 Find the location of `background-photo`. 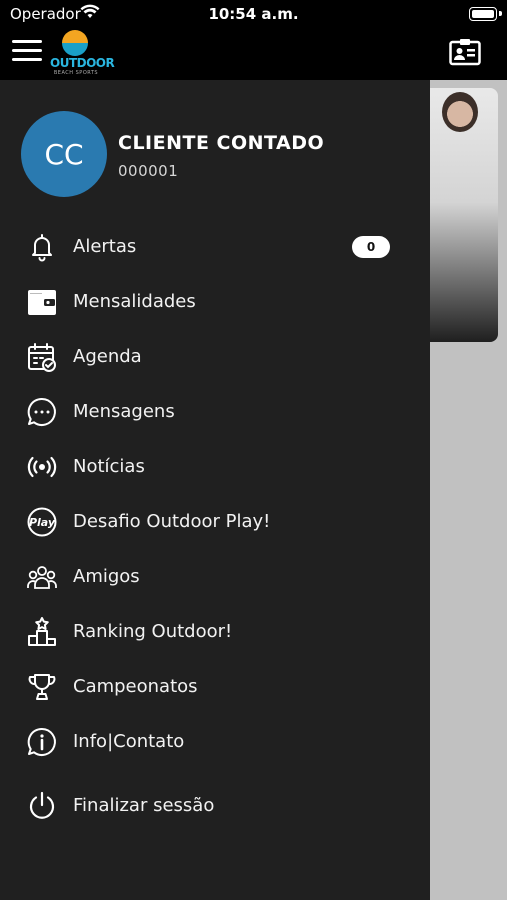

background-photo is located at coordinates (460, 112).